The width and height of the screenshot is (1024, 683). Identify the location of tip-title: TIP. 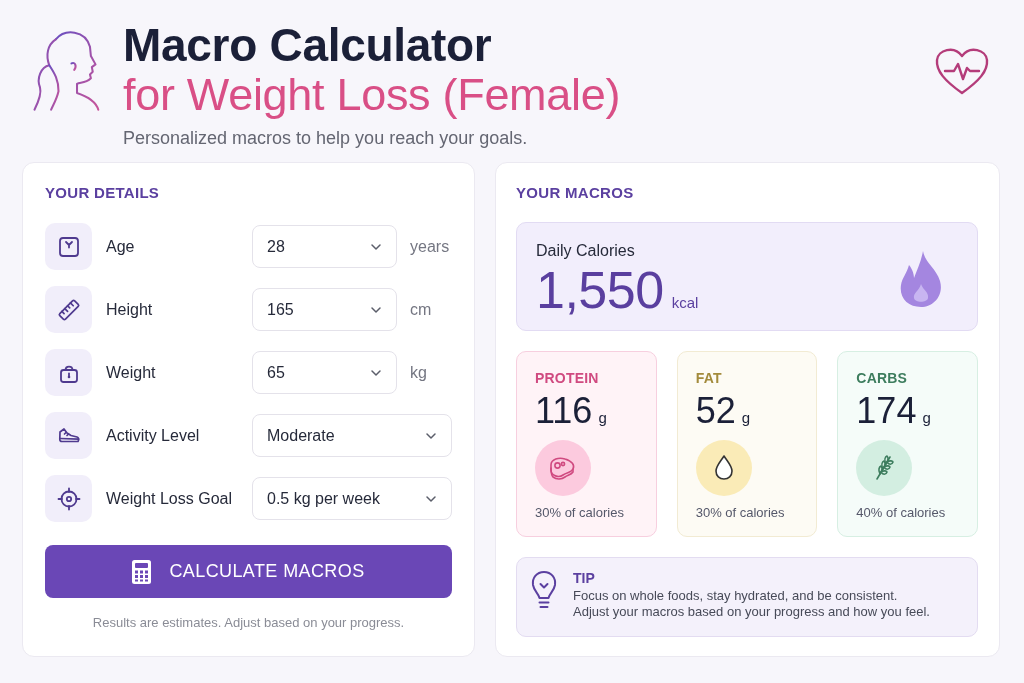
(584, 578).